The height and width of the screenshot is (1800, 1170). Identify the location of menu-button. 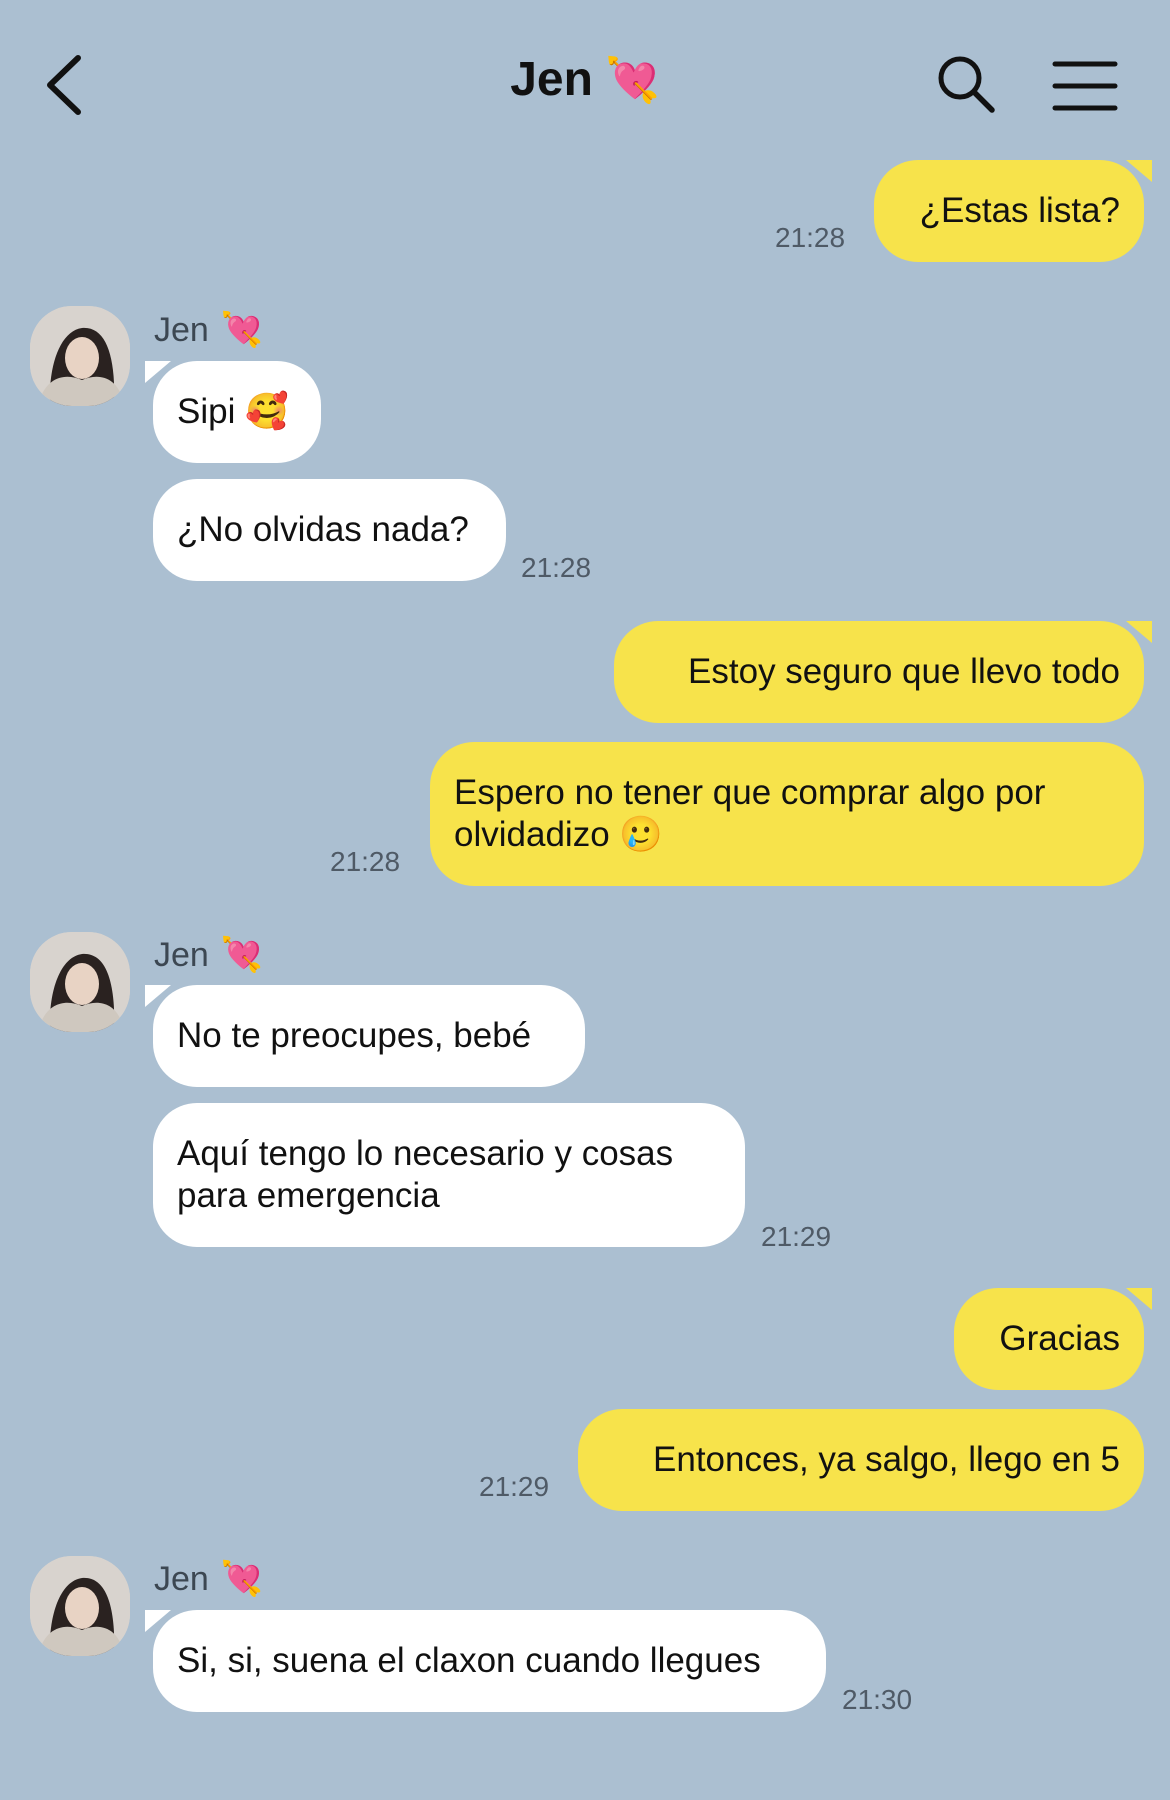
(1085, 86).